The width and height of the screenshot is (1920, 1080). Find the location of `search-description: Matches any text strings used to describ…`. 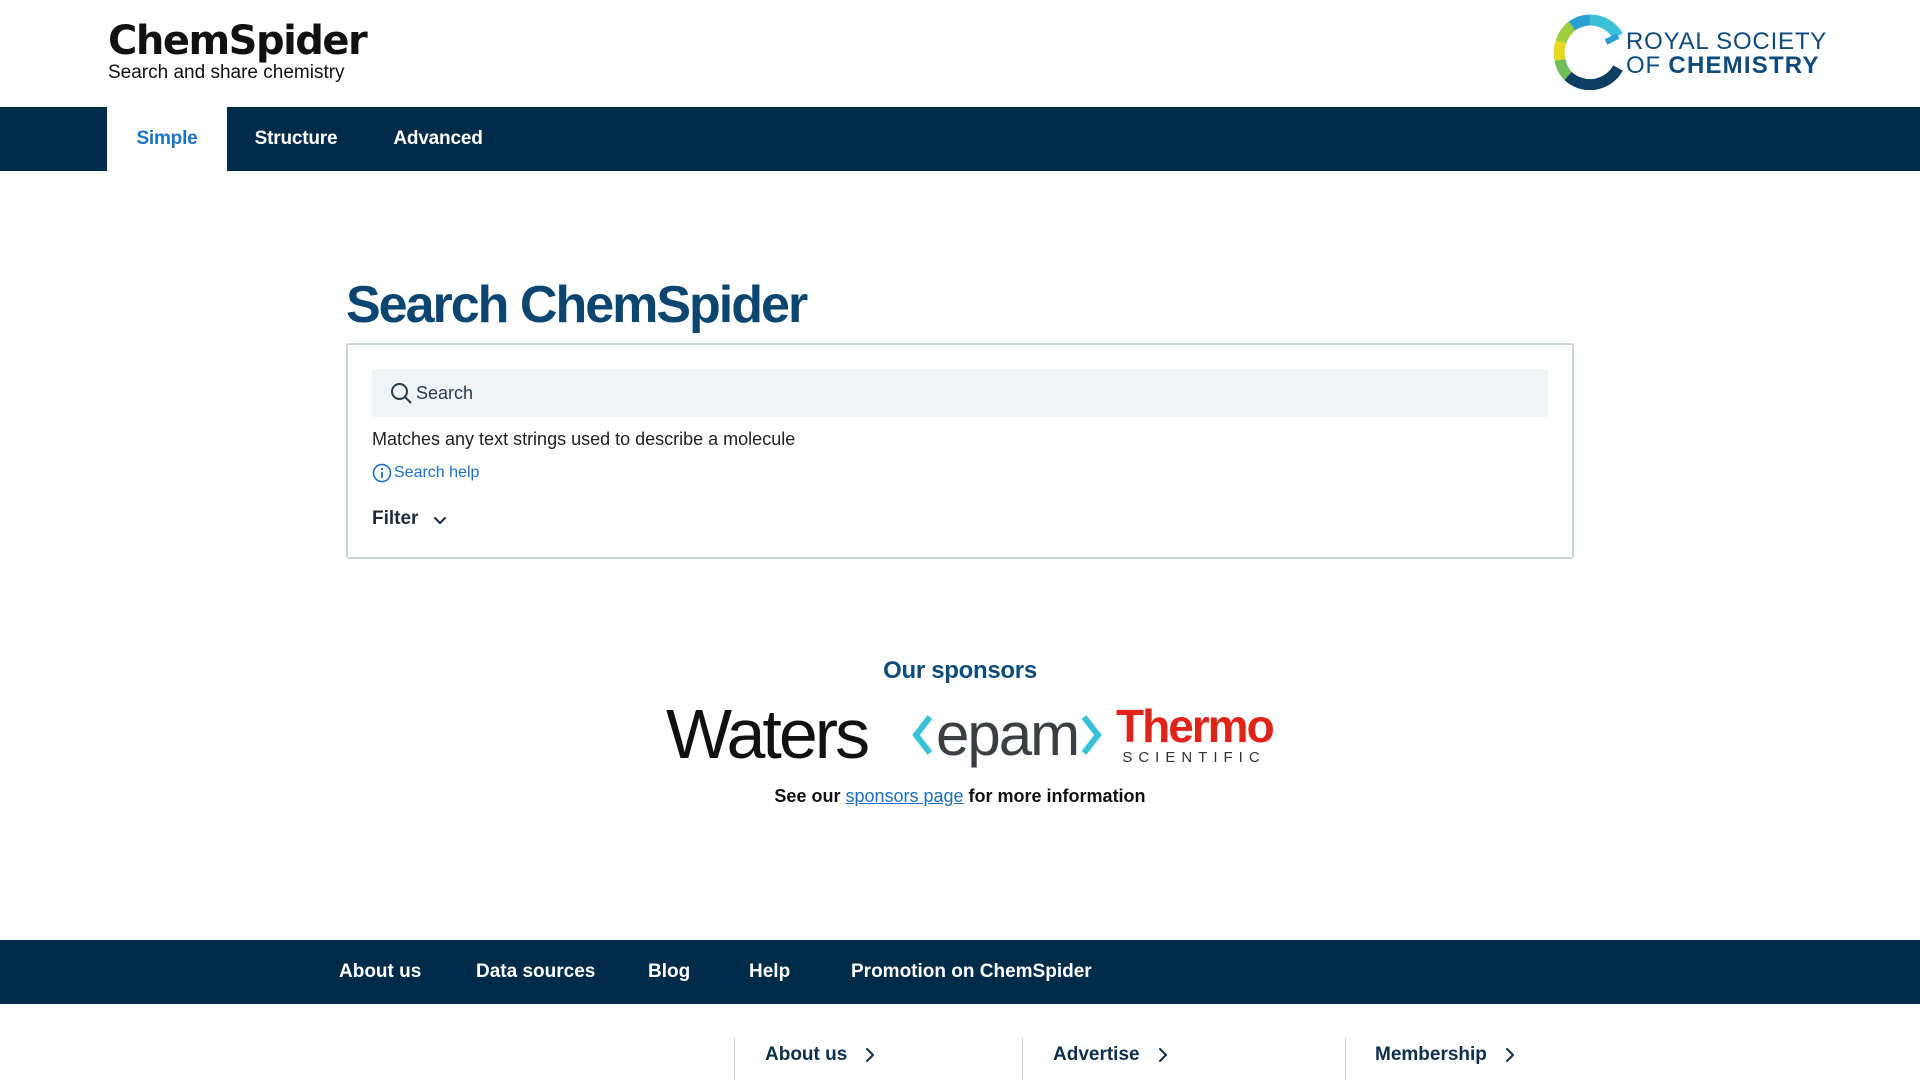

search-description: Matches any text strings used to describ… is located at coordinates (584, 439).